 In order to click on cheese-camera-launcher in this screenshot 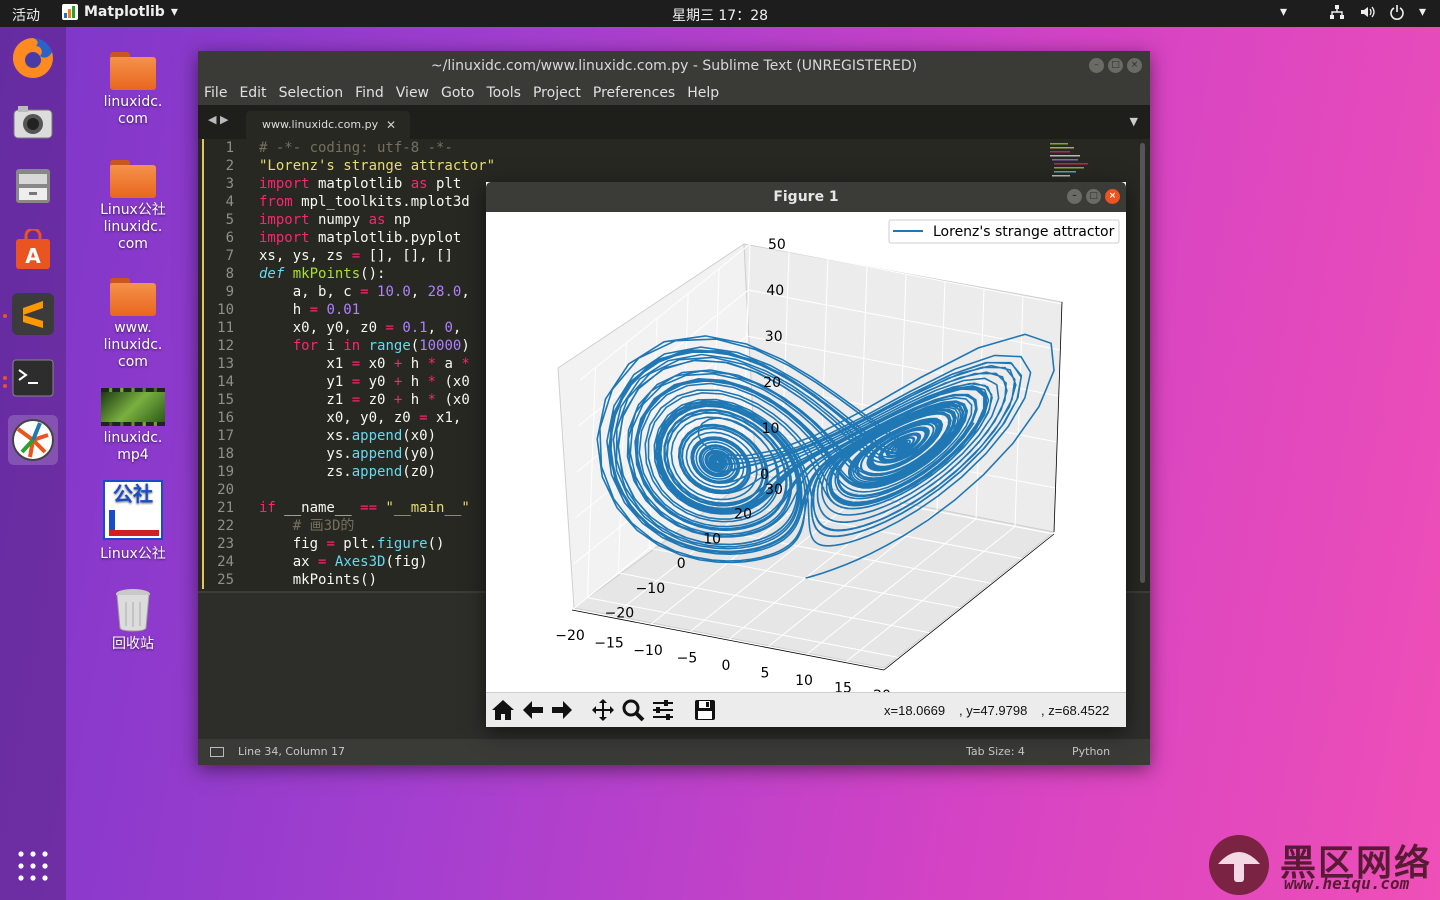, I will do `click(33, 122)`.